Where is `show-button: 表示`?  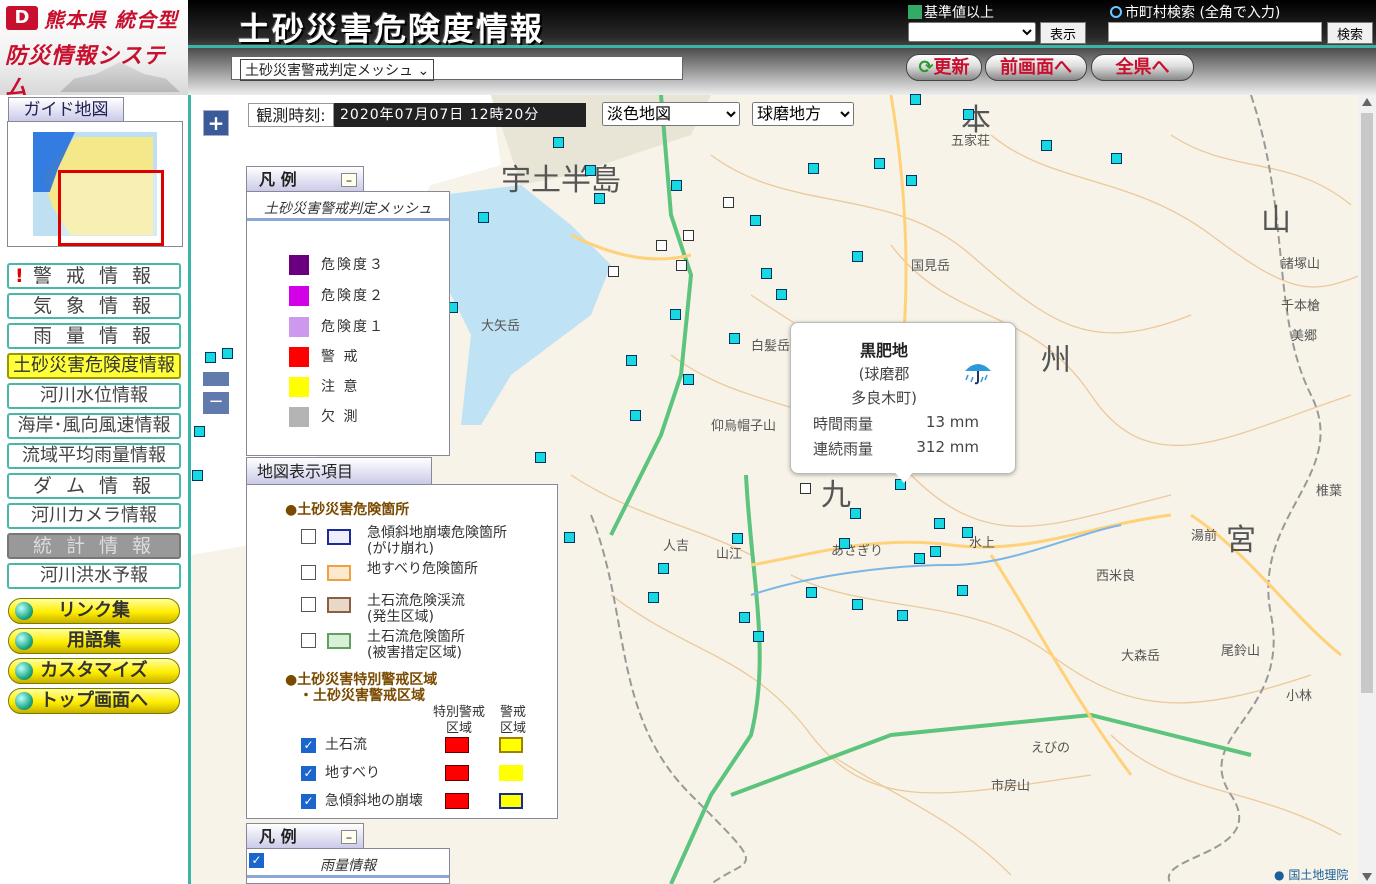 show-button: 表示 is located at coordinates (1063, 33).